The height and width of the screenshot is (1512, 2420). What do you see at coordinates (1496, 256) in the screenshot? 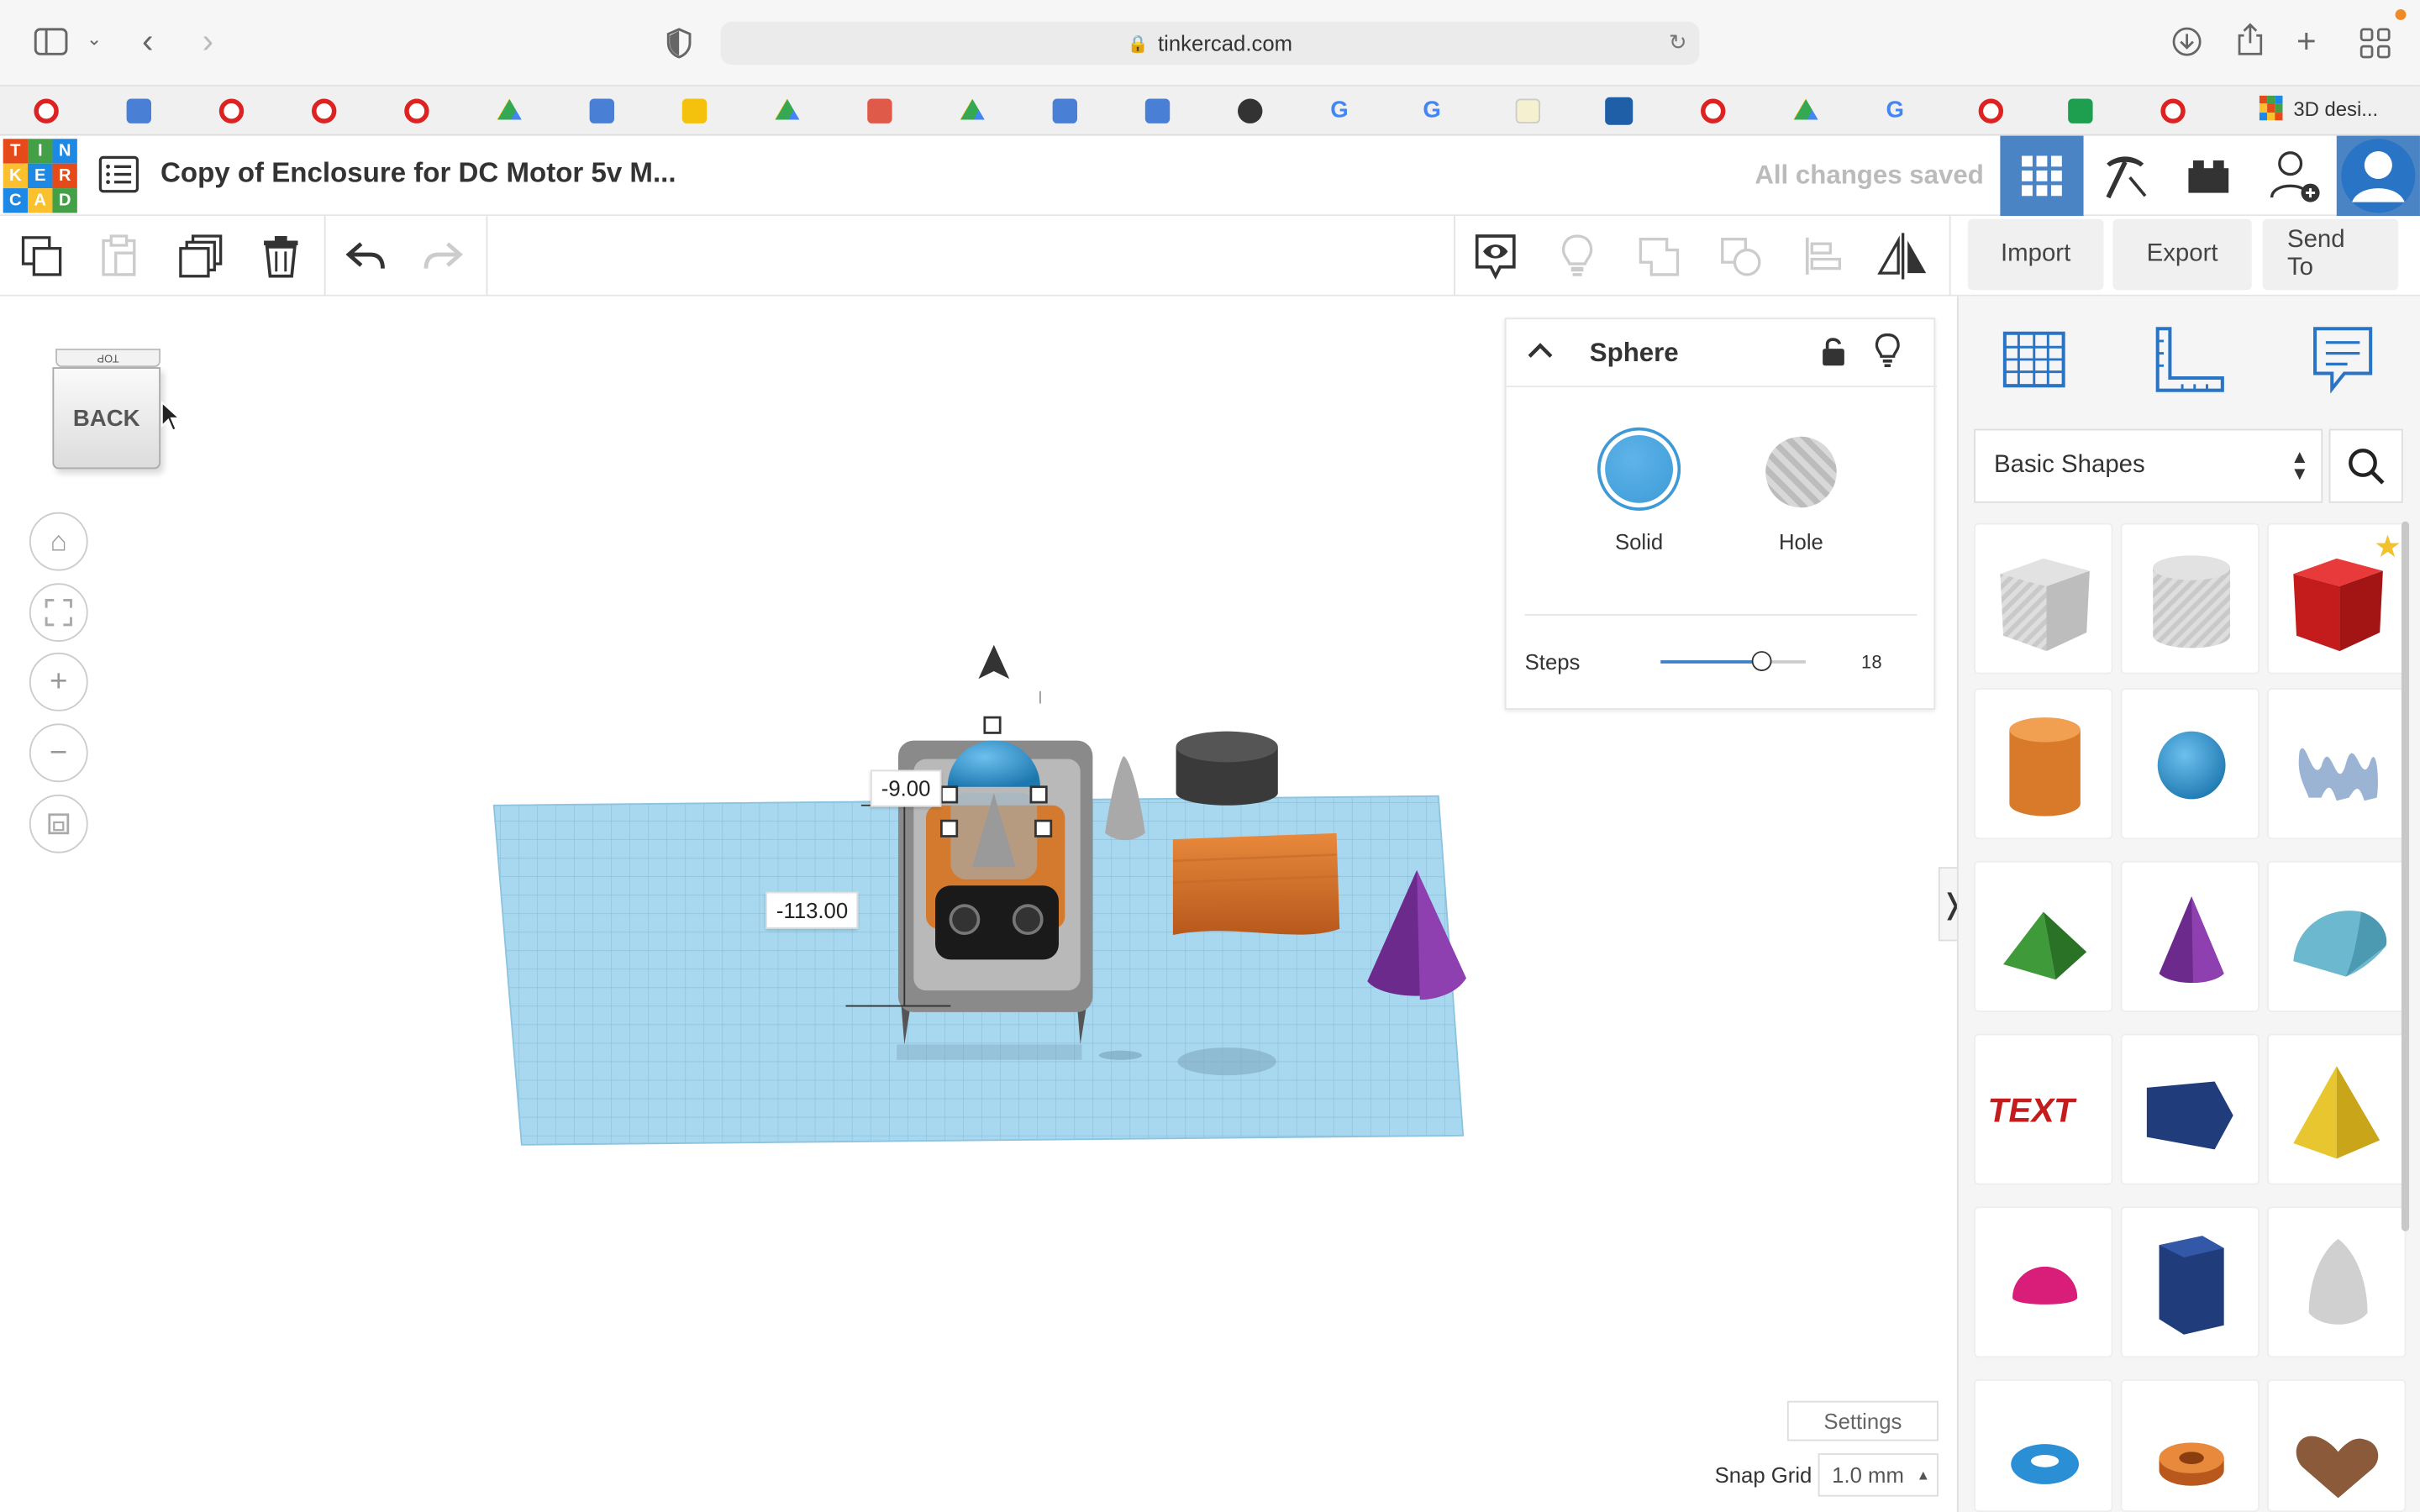
I see `show-all-button` at bounding box center [1496, 256].